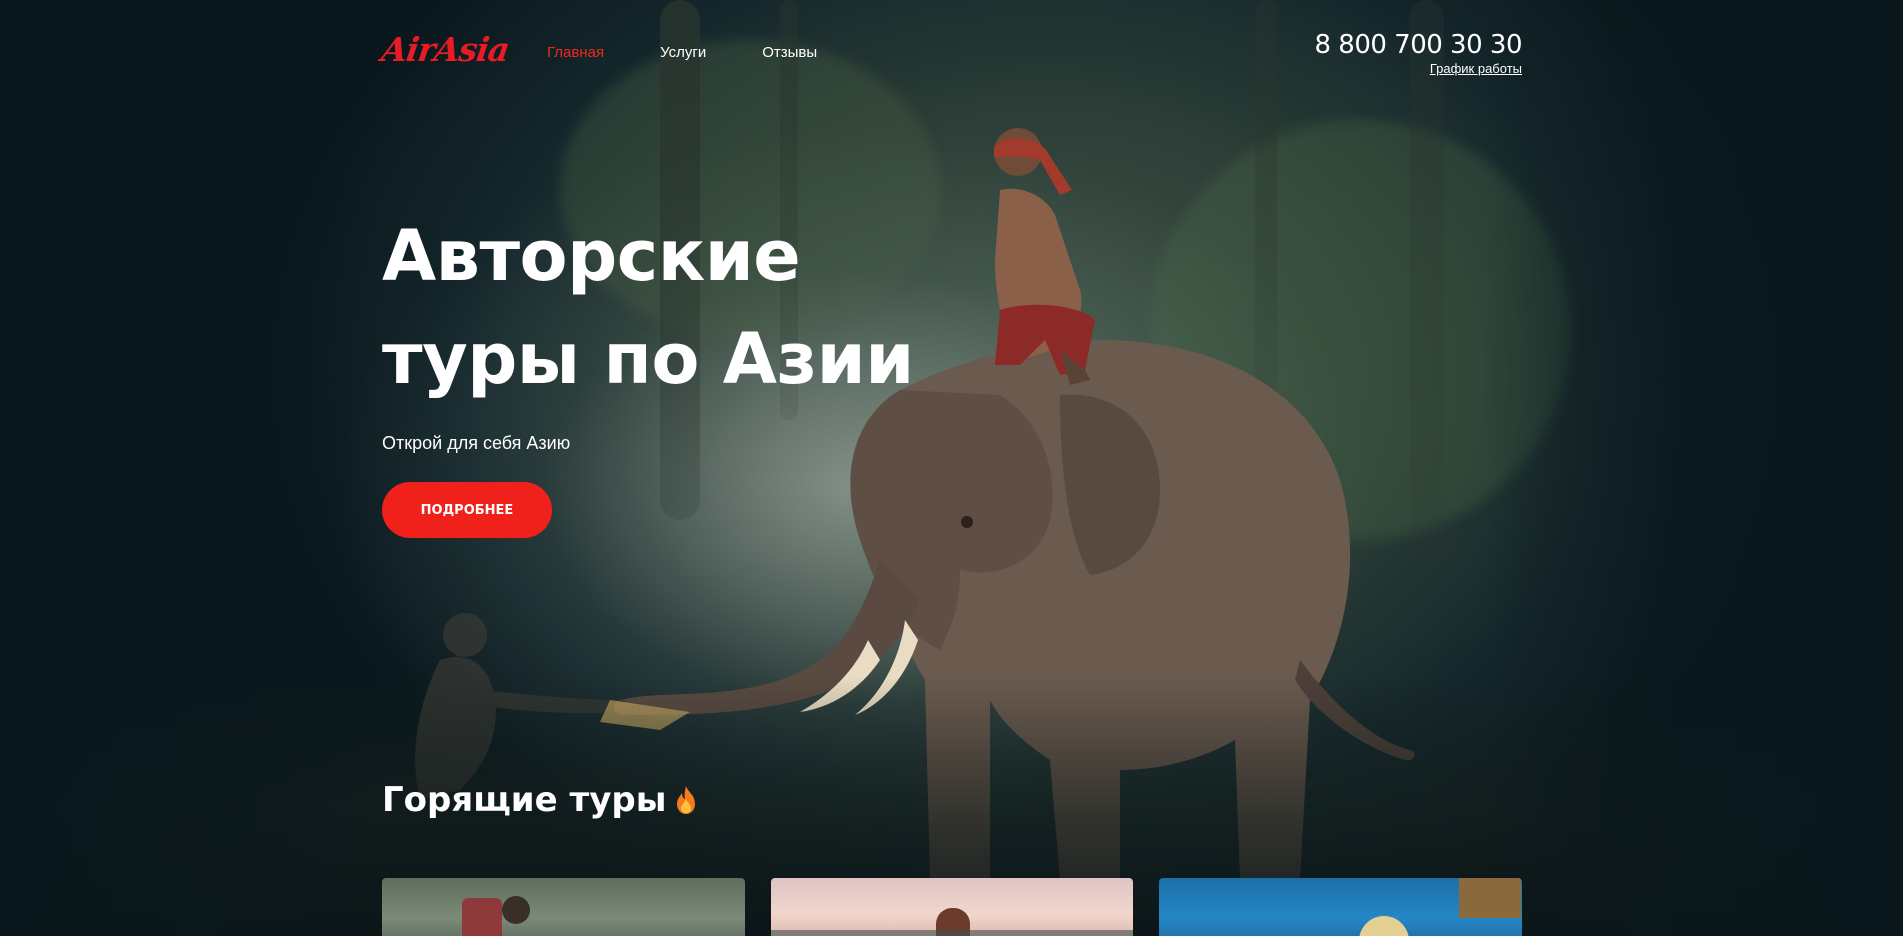  I want to click on hot-tours-title: Горящие туры, so click(524, 800).